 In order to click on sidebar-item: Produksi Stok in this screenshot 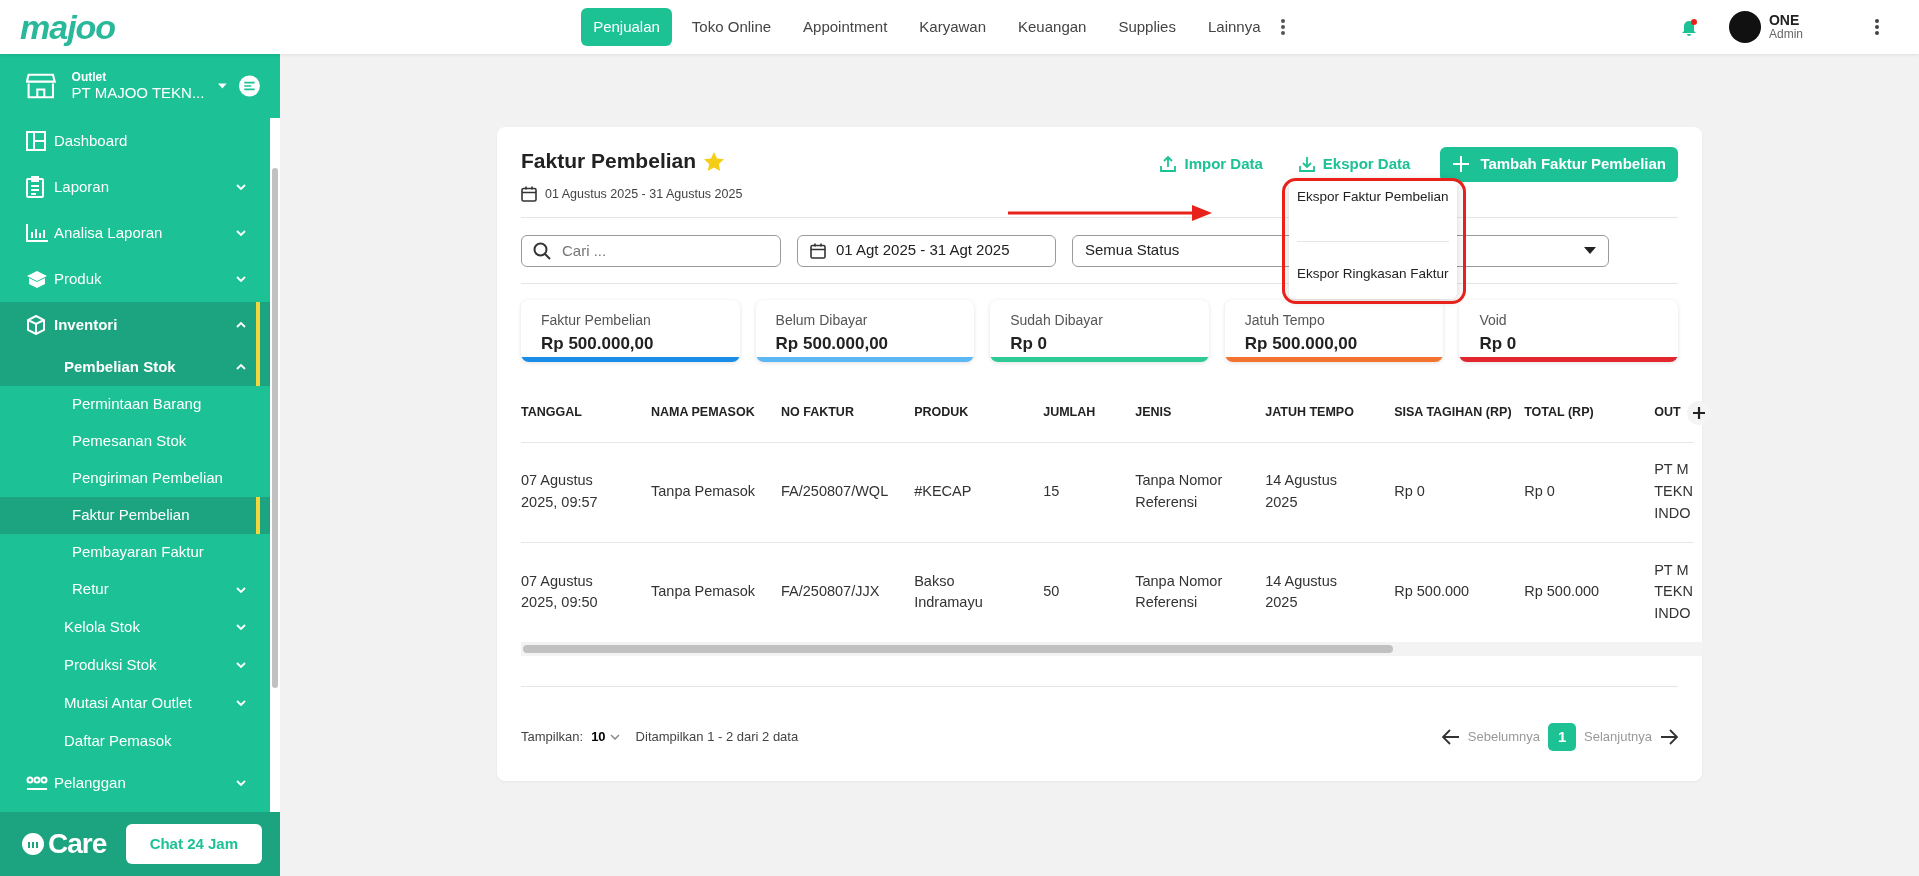, I will do `click(135, 665)`.